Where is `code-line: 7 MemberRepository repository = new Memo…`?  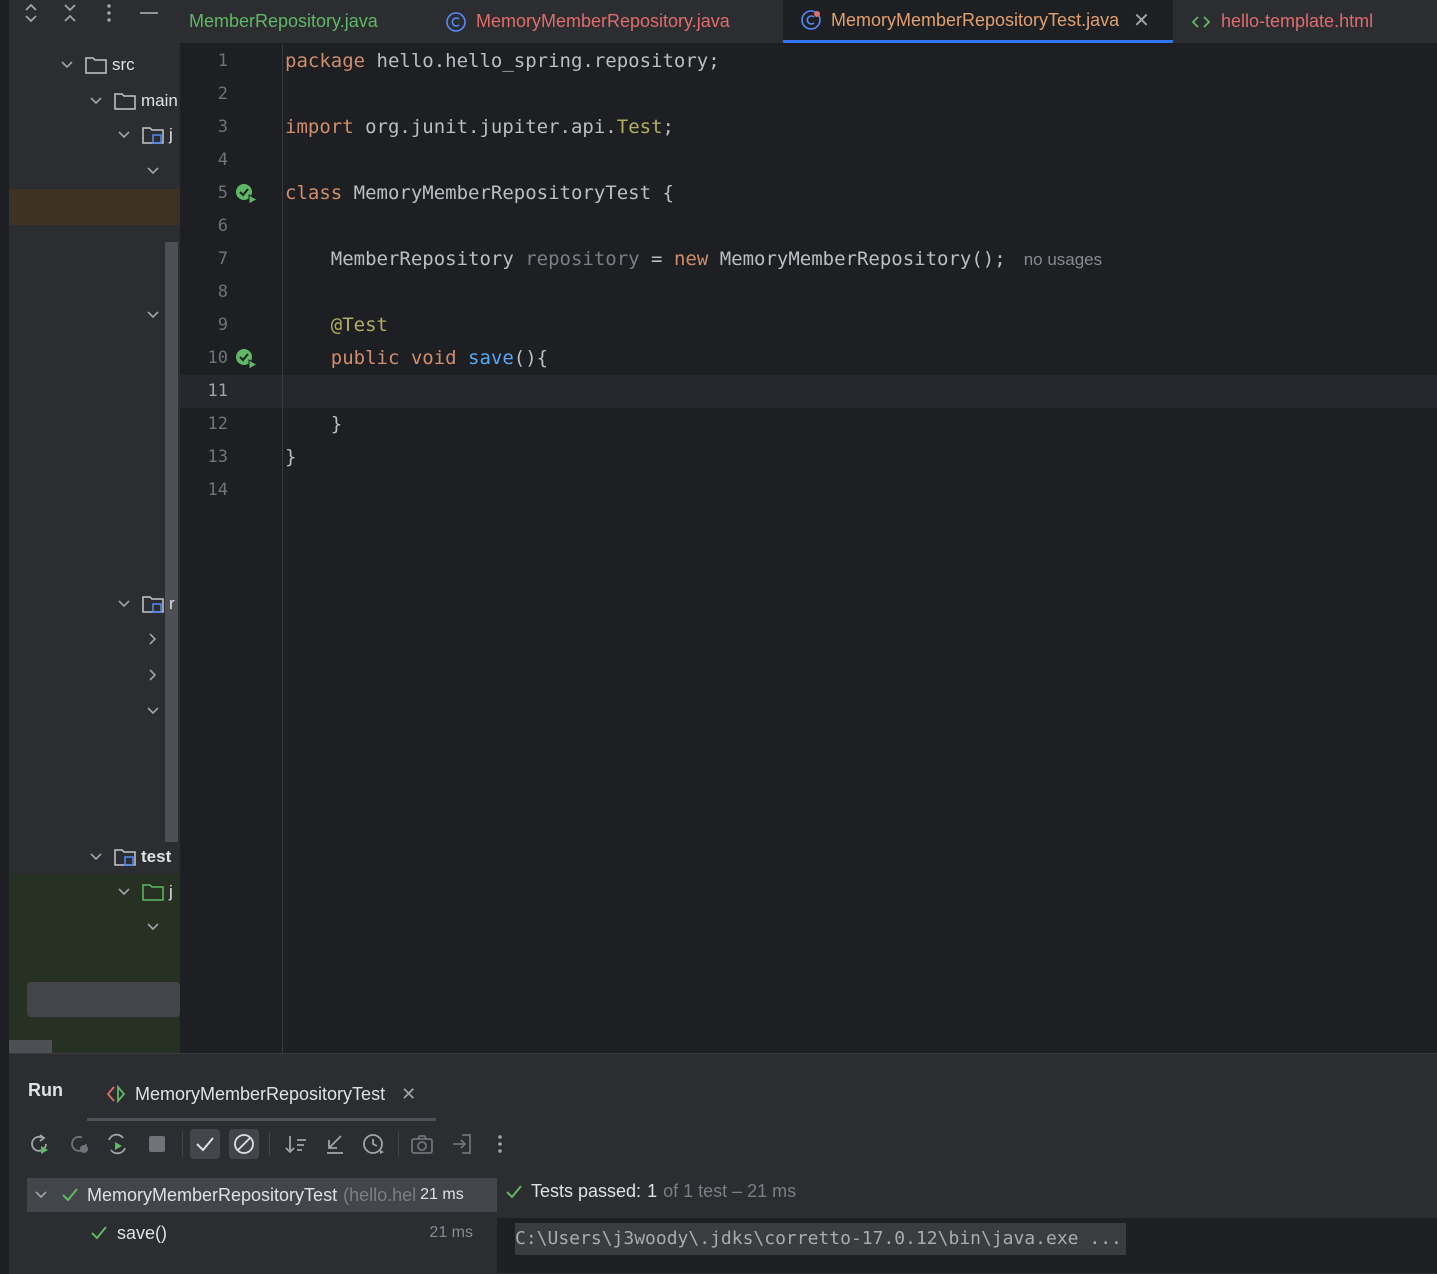
code-line: 7 MemberRepository repository = new Memo… is located at coordinates (808, 259).